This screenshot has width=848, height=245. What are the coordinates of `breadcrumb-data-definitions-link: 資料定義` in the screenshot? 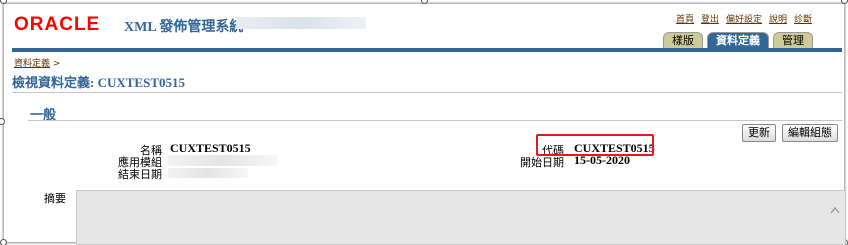 It's located at (32, 64).